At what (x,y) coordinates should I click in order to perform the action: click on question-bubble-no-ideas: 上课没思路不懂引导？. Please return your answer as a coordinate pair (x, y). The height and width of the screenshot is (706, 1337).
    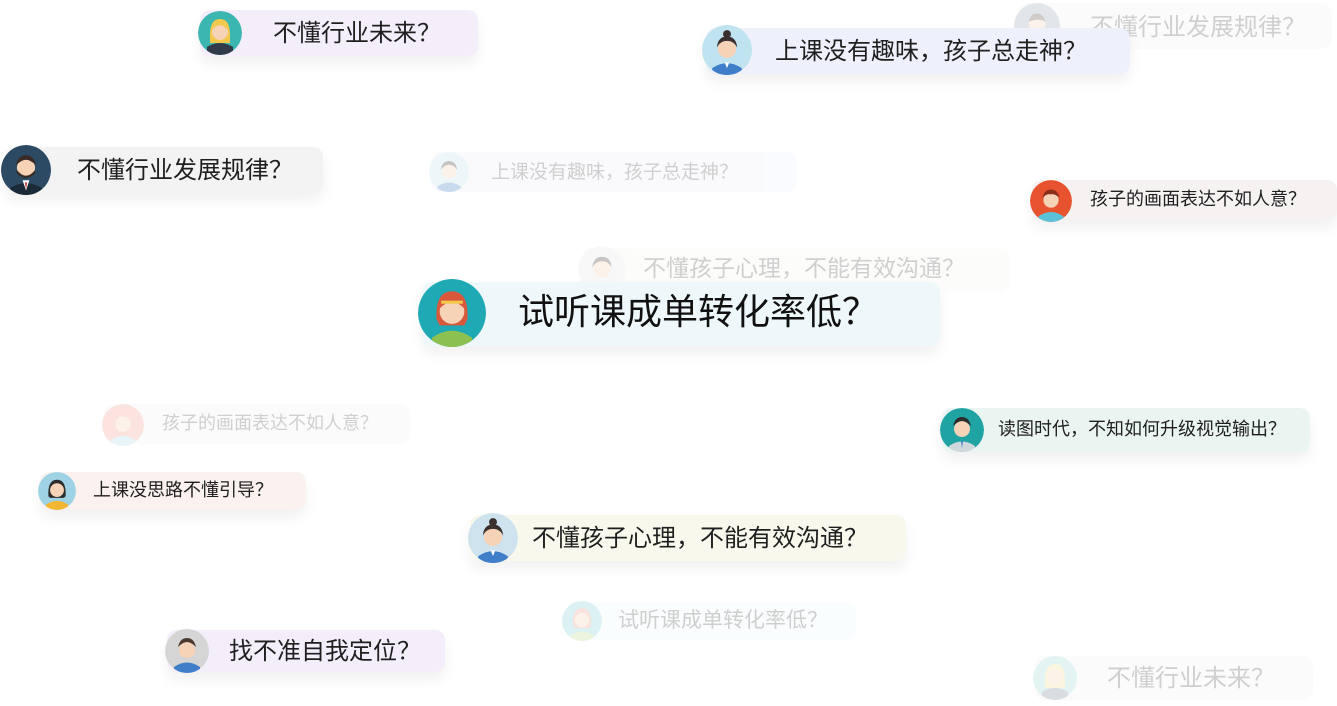
    Looking at the image, I should click on (172, 491).